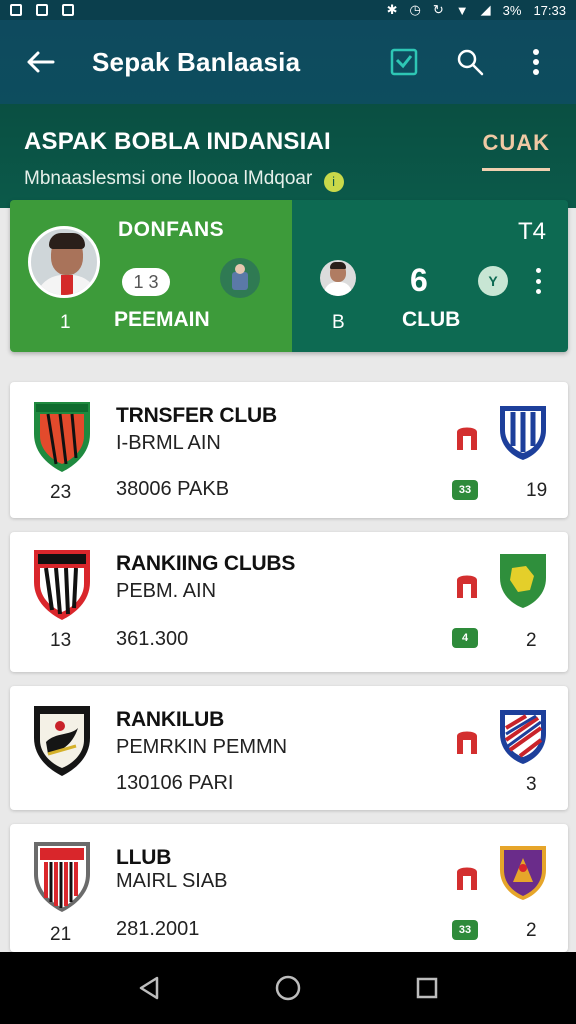 Image resolution: width=576 pixels, height=1024 pixels. I want to click on club-count: 6, so click(419, 280).